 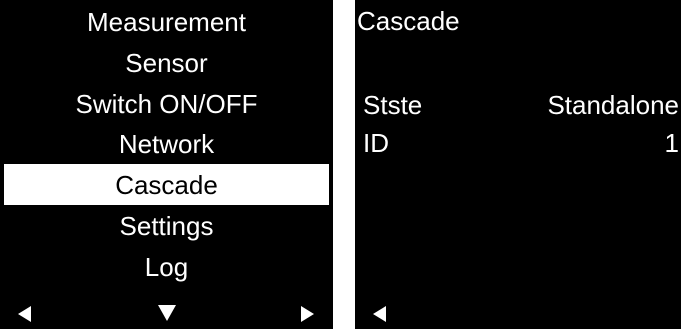 What do you see at coordinates (166, 103) in the screenshot?
I see `menu-item-switch-on-off: Switch ON/OFF` at bounding box center [166, 103].